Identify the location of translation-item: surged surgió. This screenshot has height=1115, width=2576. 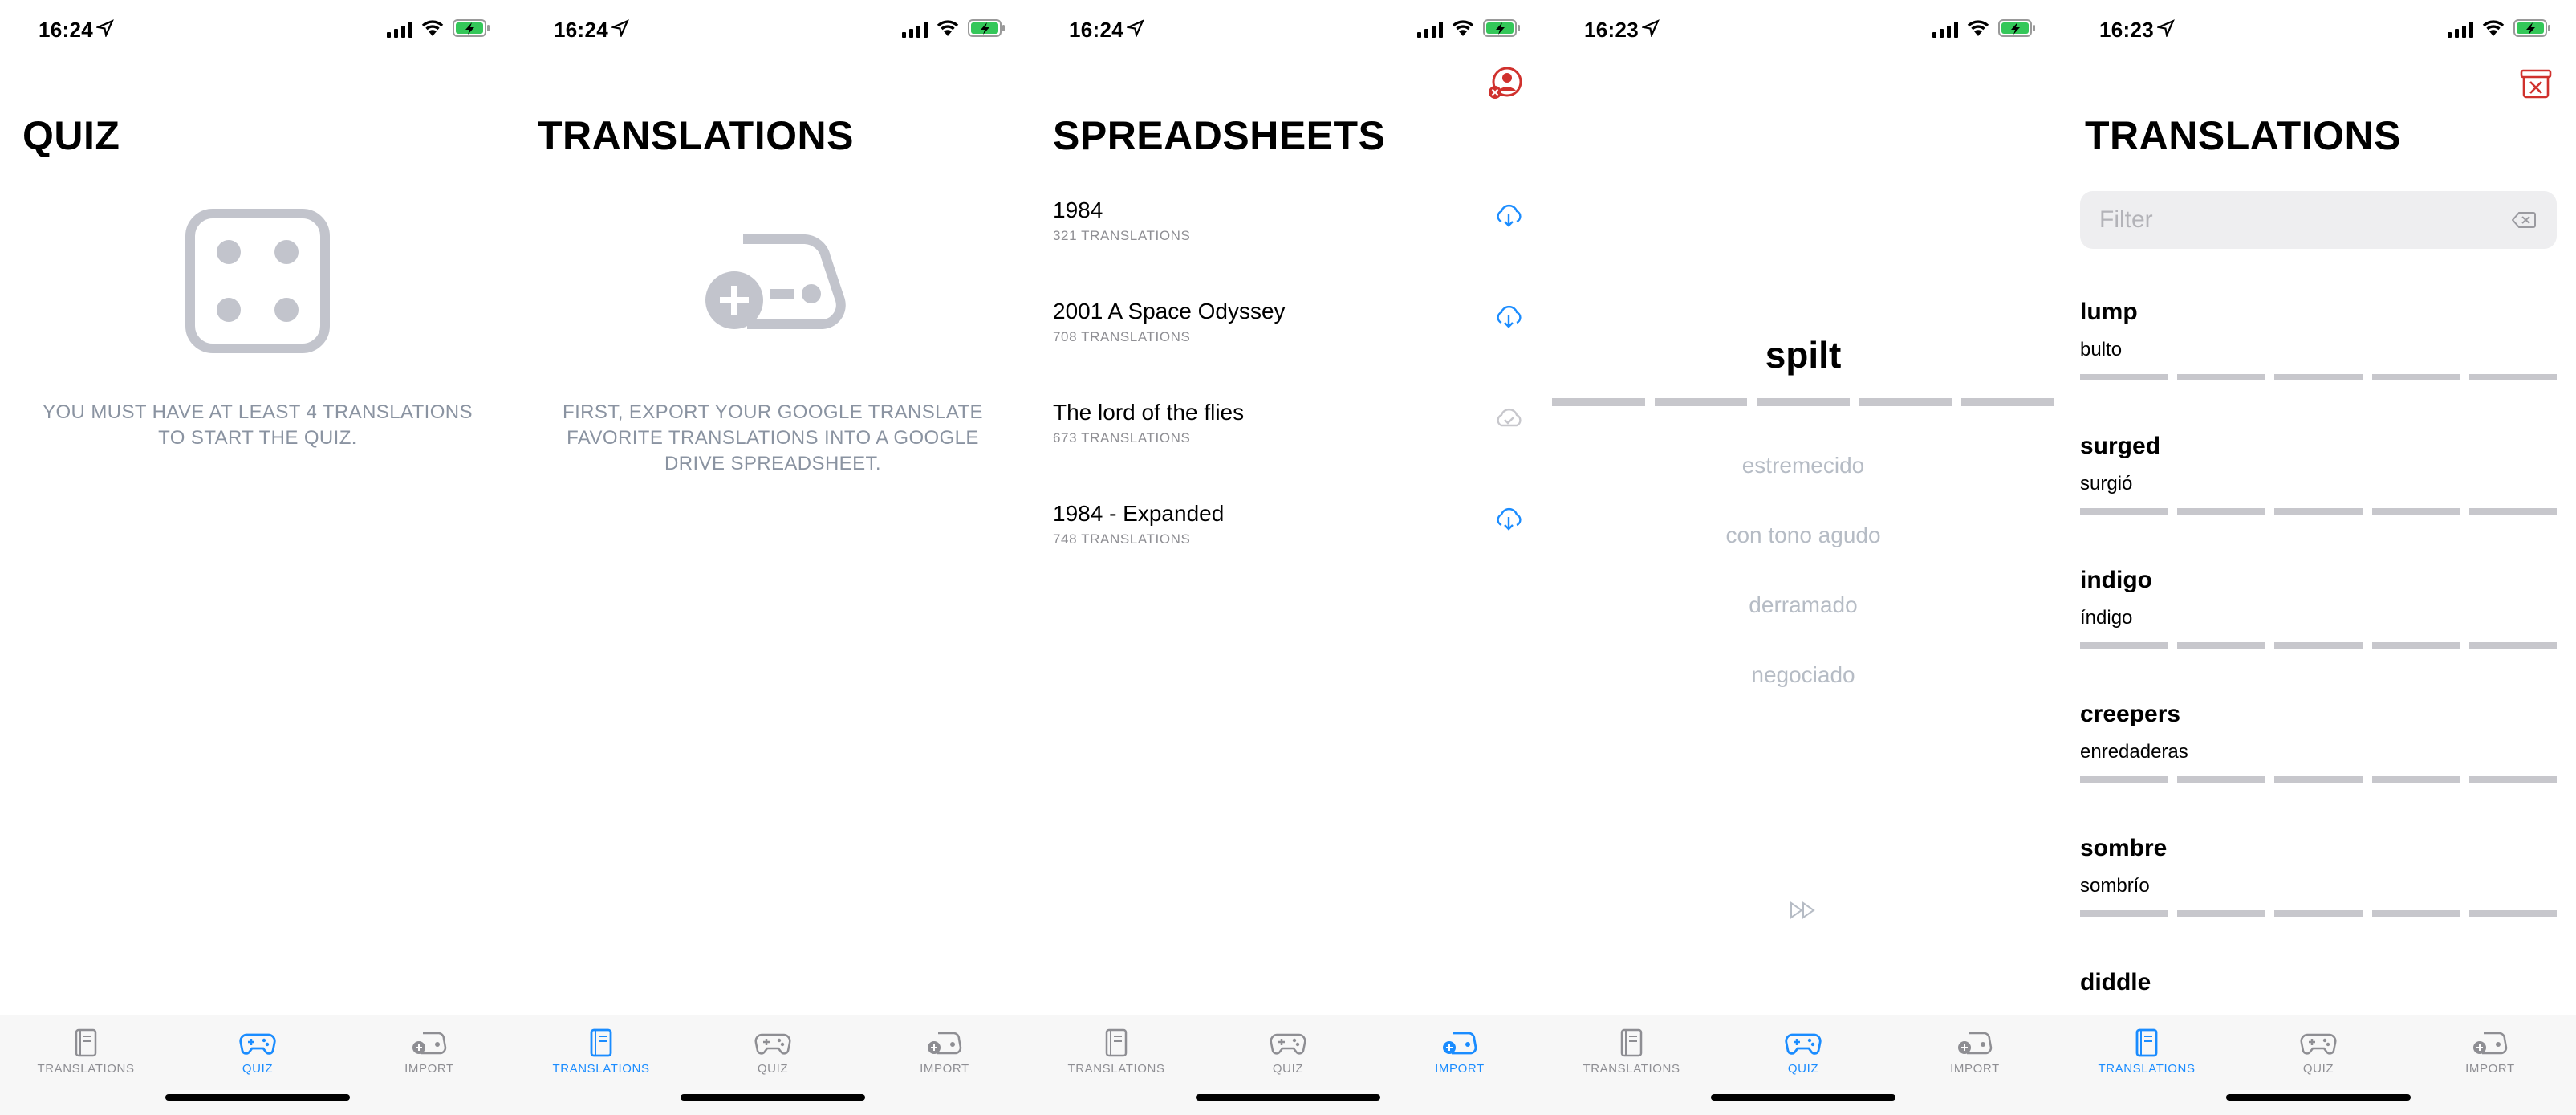
(2319, 489).